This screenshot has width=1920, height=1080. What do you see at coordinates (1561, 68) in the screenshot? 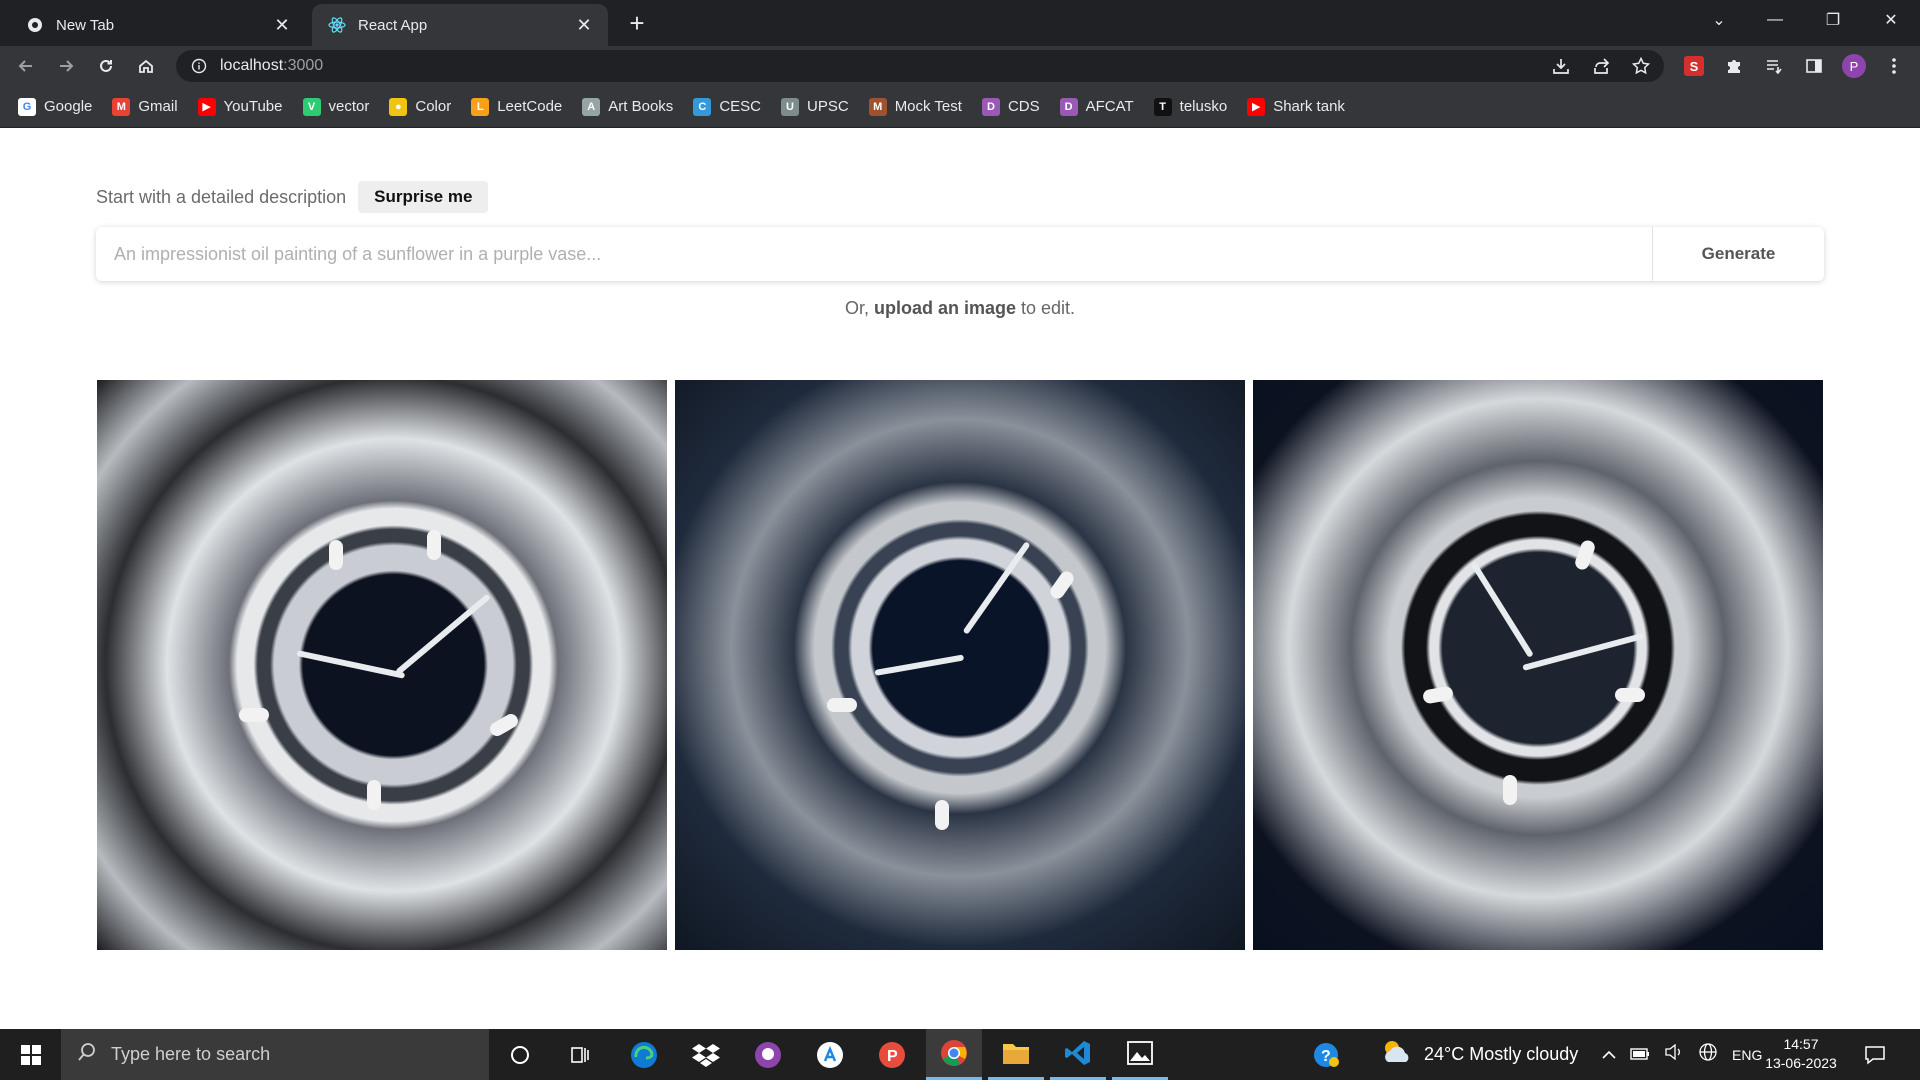
I see `install-app-icon` at bounding box center [1561, 68].